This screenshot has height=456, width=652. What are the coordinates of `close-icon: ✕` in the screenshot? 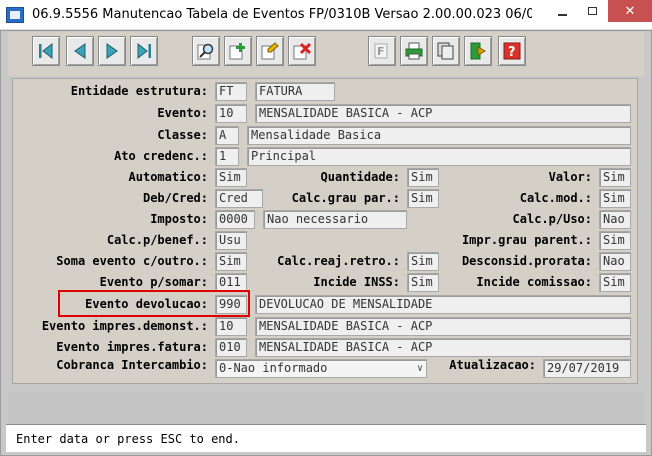 It's located at (630, 11).